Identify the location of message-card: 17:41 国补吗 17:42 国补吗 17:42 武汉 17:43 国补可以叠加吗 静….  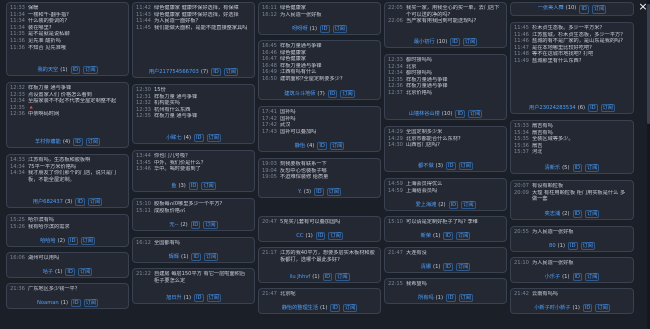
(319, 129).